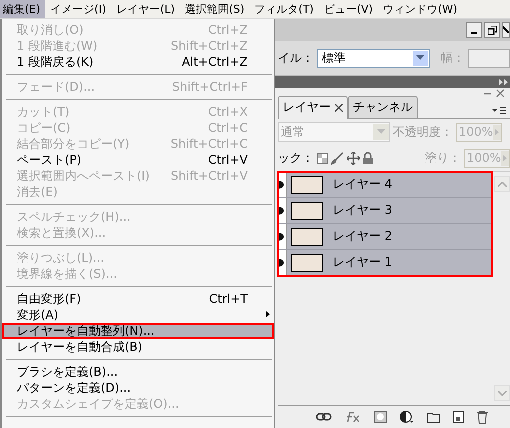 Image resolution: width=510 pixels, height=428 pixels. What do you see at coordinates (209, 176) in the screenshot?
I see `shortcut-text: Shift+Ctrl+V` at bounding box center [209, 176].